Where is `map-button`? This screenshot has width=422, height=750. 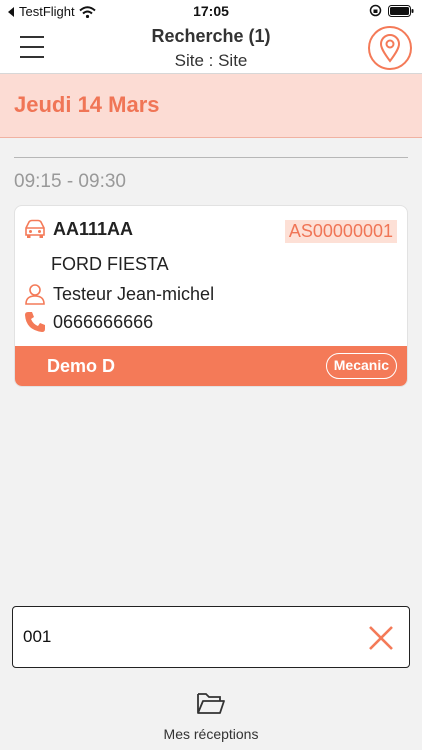 map-button is located at coordinates (390, 48).